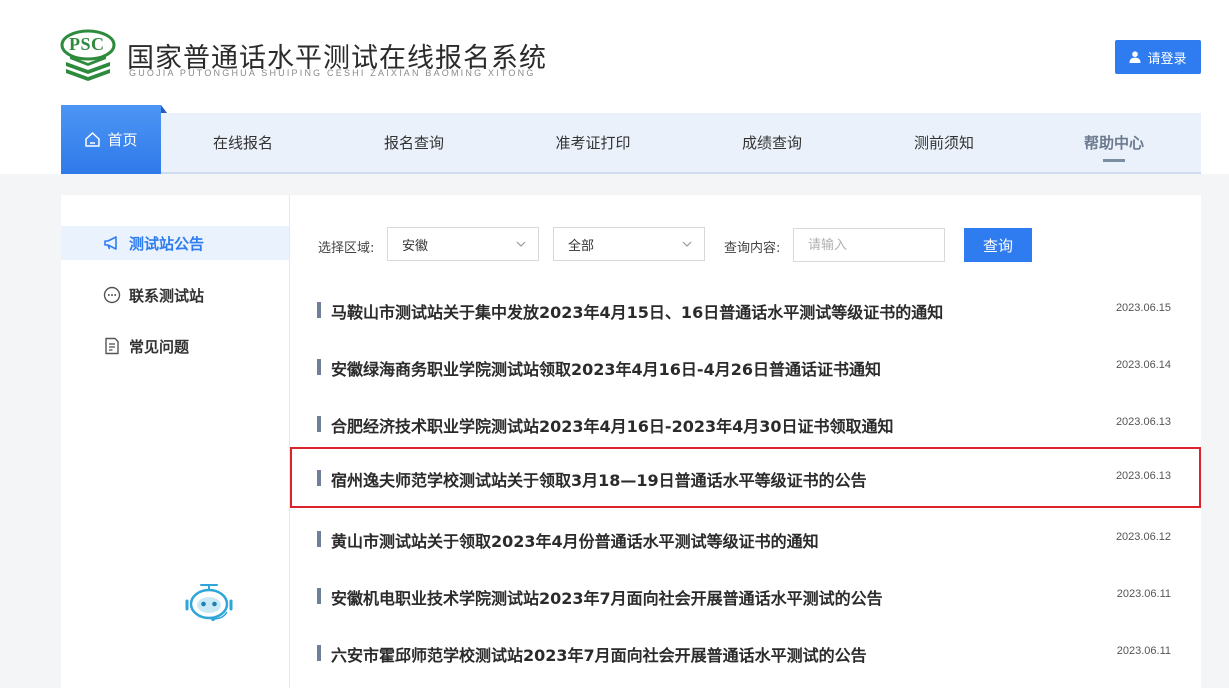 Image resolution: width=1229 pixels, height=688 pixels. What do you see at coordinates (998, 245) in the screenshot?
I see `search-button: 查询` at bounding box center [998, 245].